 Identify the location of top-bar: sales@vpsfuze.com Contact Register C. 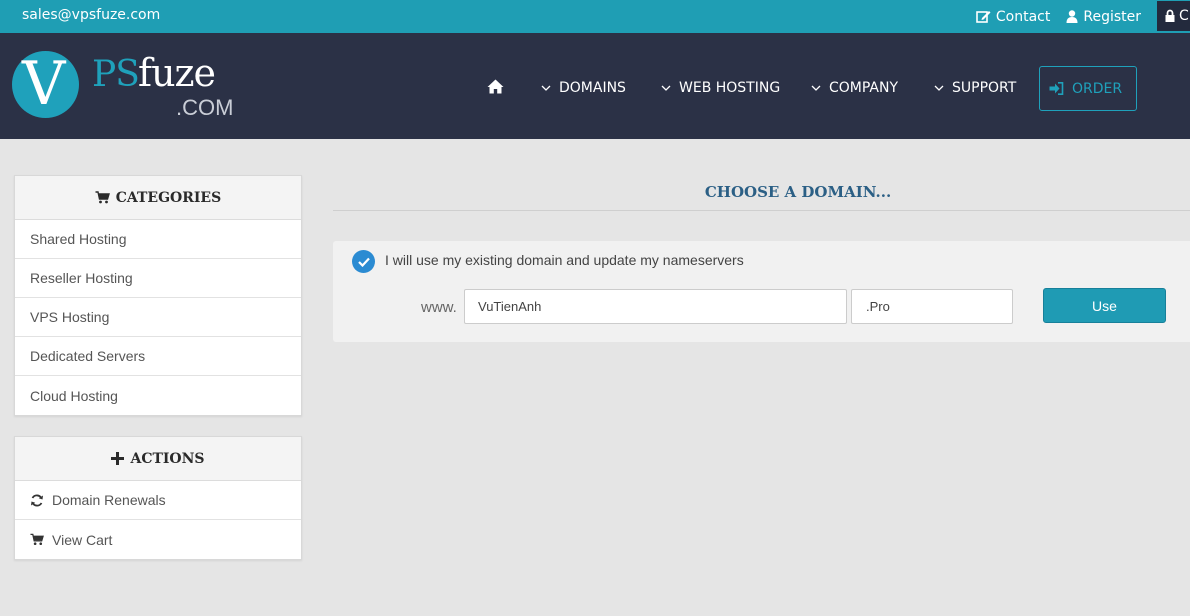
(595, 16).